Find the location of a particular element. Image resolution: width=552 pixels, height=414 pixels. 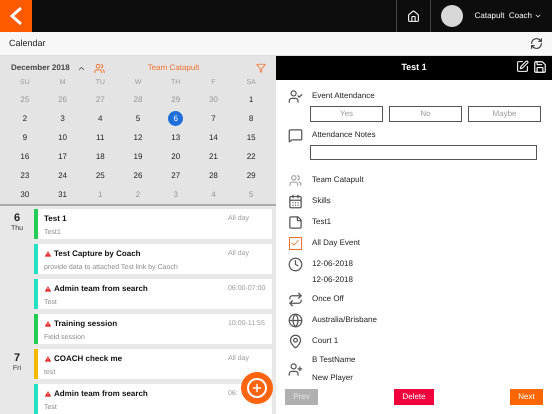

start-date: 12-06-2018 is located at coordinates (332, 264).